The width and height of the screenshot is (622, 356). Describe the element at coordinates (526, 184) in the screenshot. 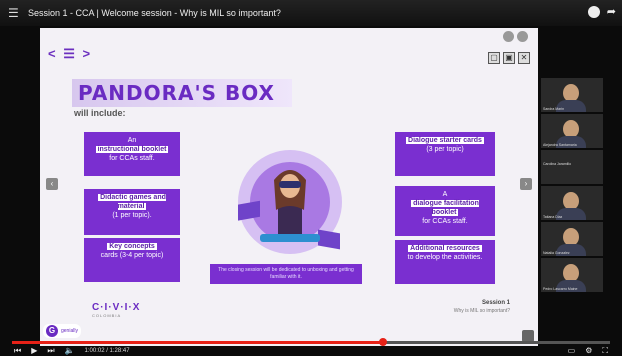

I see `next-slide-icon: ›` at that location.